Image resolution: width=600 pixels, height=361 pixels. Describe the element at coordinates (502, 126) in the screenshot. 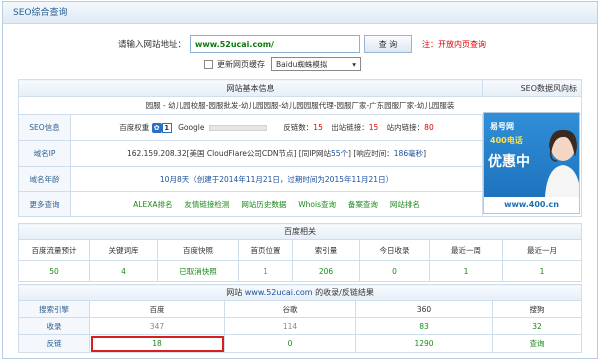

I see `ad-brand: 易号网` at that location.